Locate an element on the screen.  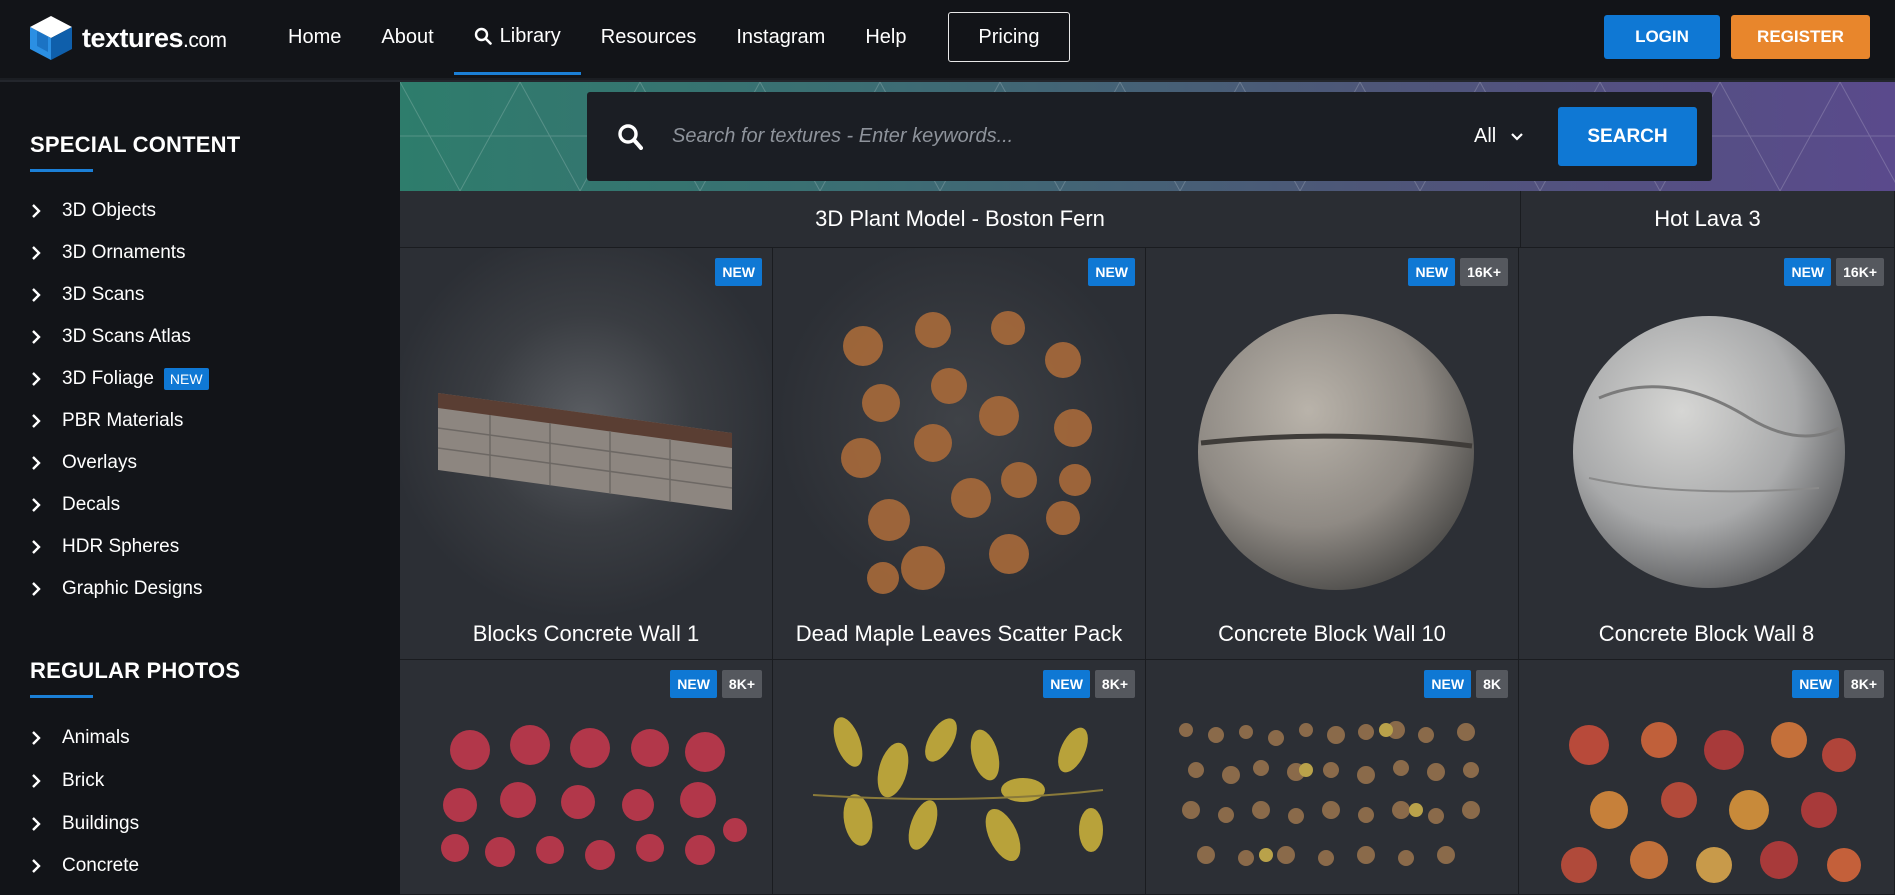
card-badges: NEW 8K is located at coordinates (1466, 684).